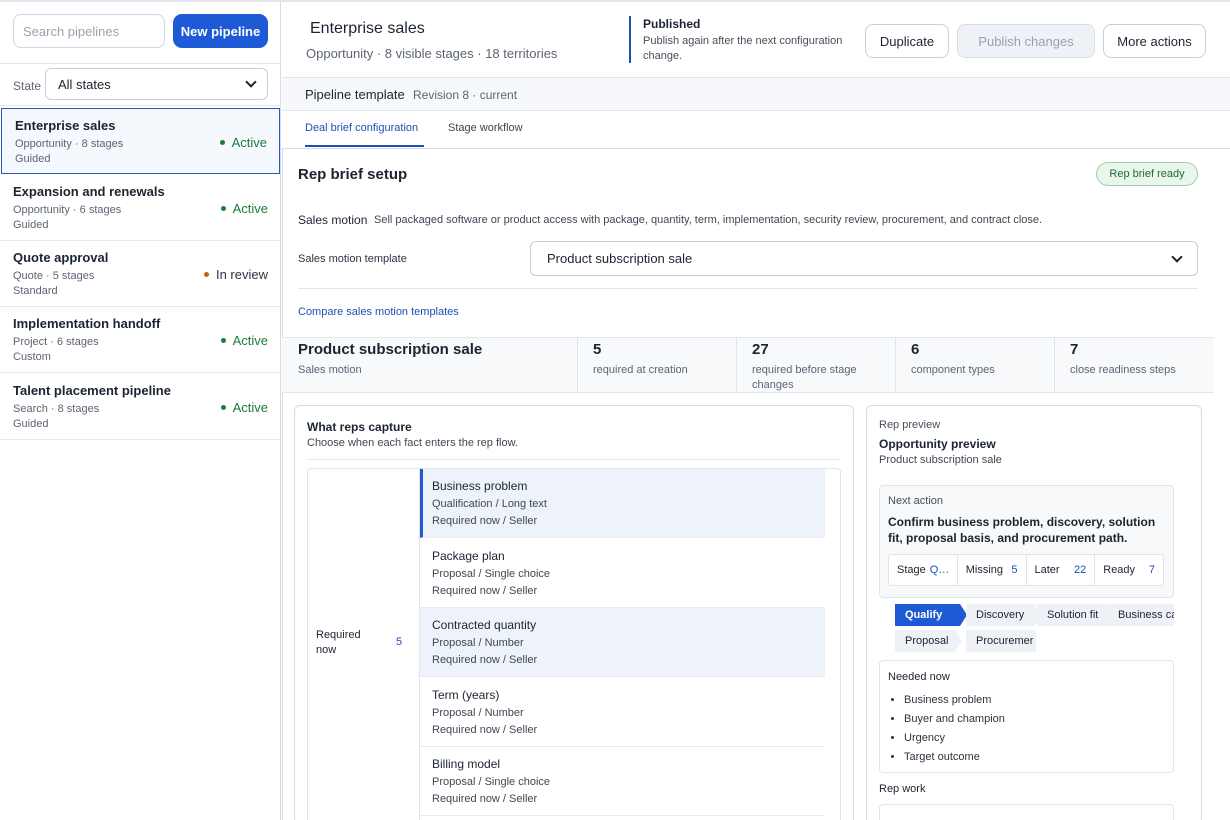 This screenshot has width=1230, height=820. Describe the element at coordinates (156, 84) in the screenshot. I see `state-select: All states` at that location.